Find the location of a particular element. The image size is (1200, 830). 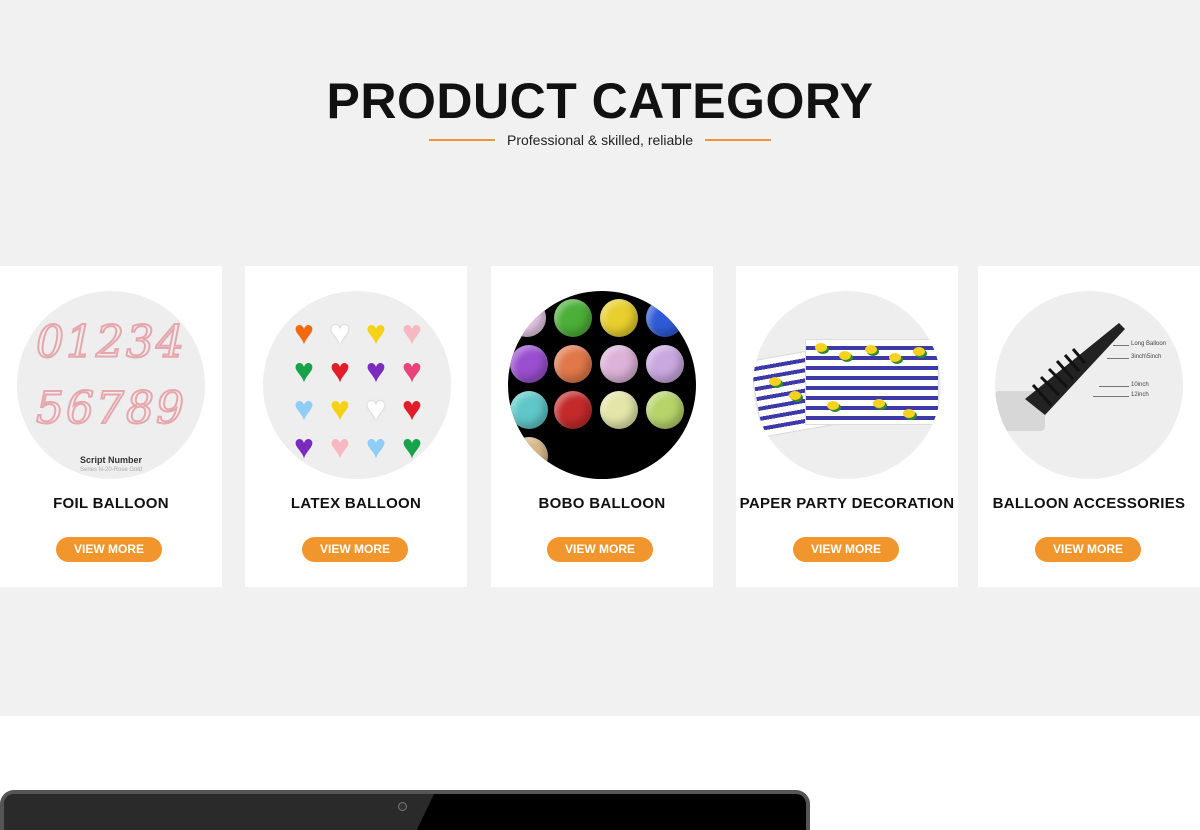

pump-label-long-balloon: Long Balloon is located at coordinates (1149, 344).